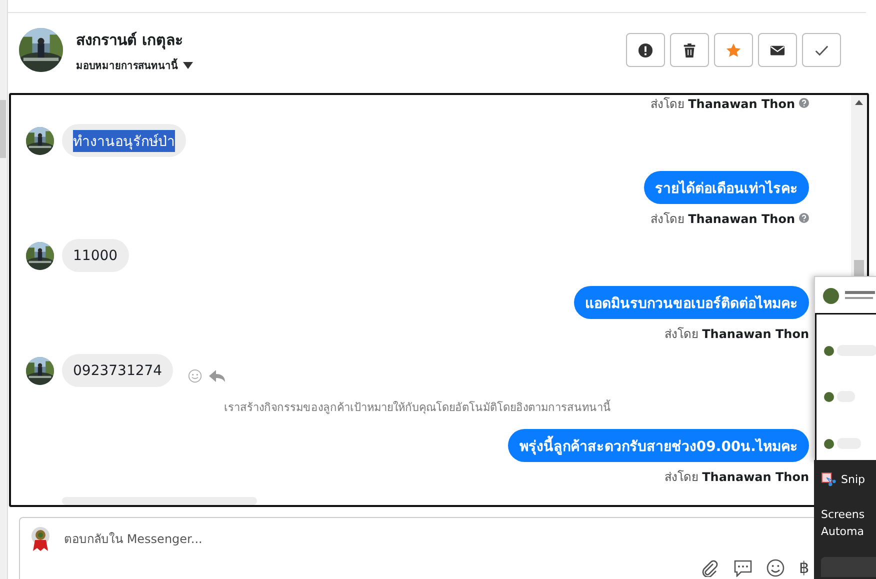 Image resolution: width=876 pixels, height=579 pixels. Describe the element at coordinates (843, 532) in the screenshot. I see `notification-text: Automa` at that location.